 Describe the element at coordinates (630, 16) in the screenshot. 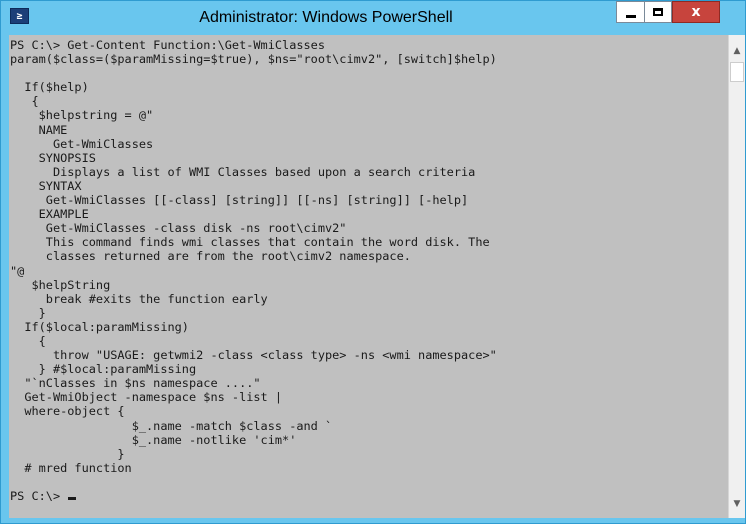

I see `minimize-icon` at that location.